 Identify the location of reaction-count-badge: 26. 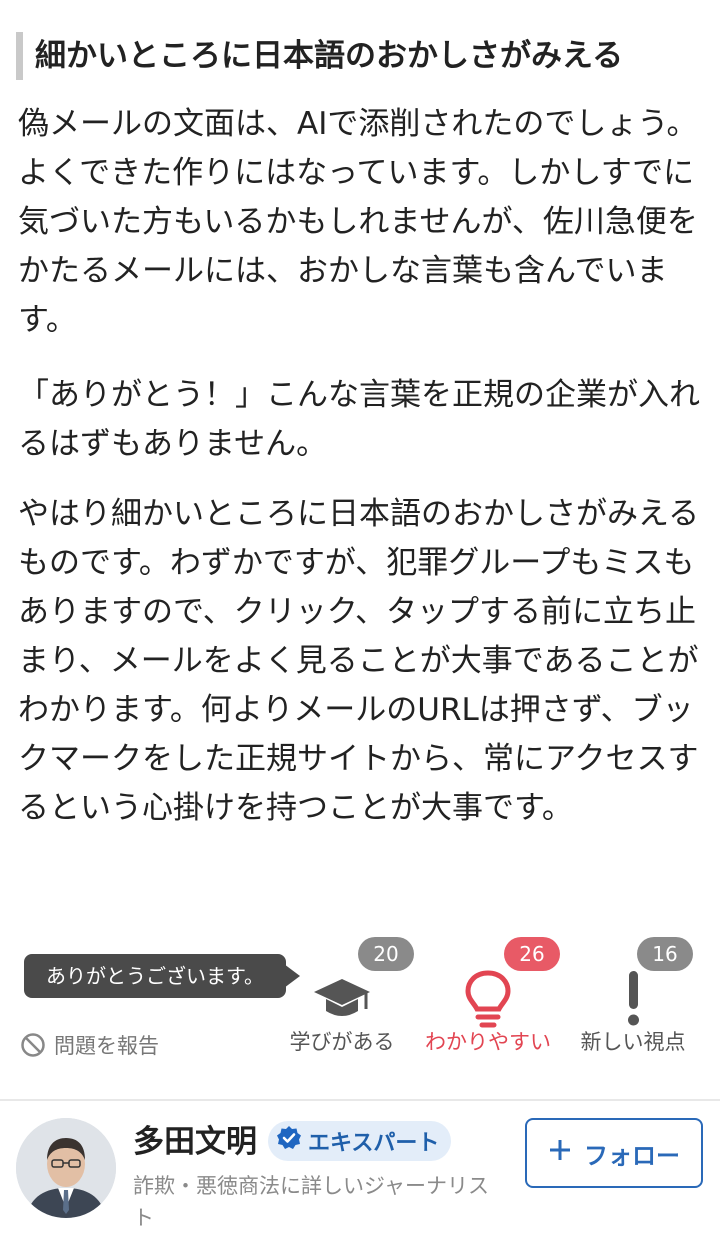
(532, 954).